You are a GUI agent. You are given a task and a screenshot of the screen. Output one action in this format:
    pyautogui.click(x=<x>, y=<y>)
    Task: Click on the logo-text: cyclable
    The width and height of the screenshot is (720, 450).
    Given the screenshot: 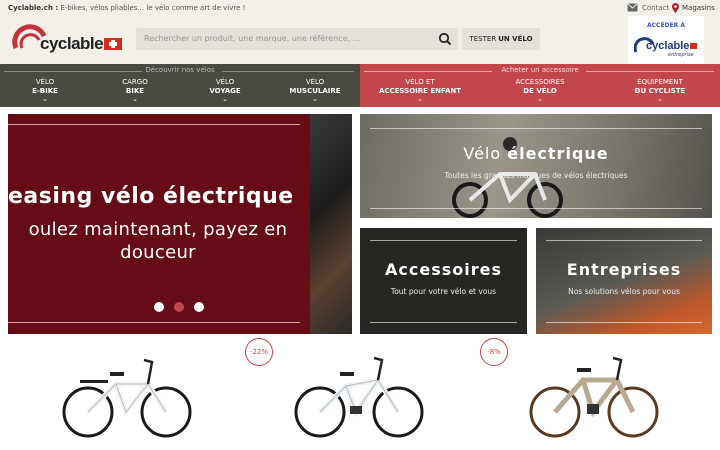 What is the action you would take?
    pyautogui.click(x=72, y=43)
    